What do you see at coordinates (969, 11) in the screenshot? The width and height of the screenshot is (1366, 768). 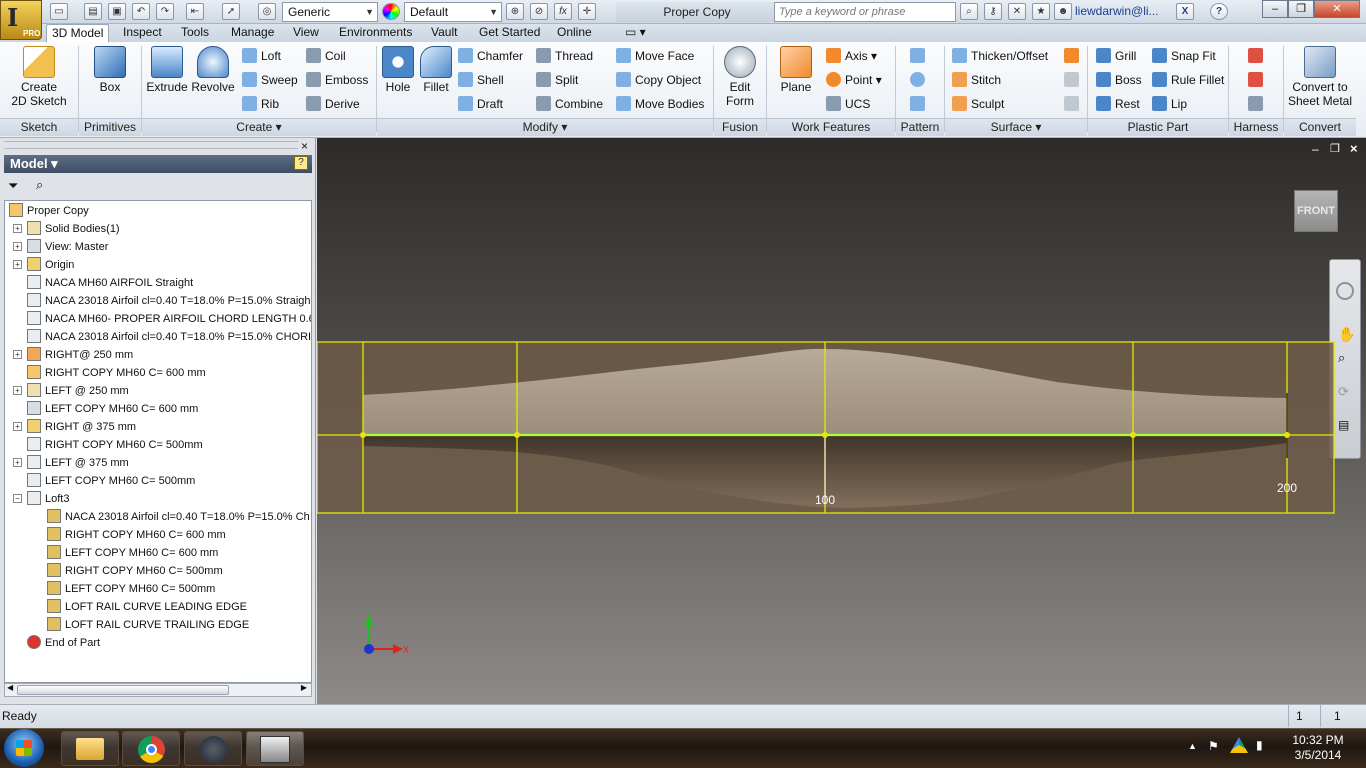 I see `binoculars-icon: ⌕` at bounding box center [969, 11].